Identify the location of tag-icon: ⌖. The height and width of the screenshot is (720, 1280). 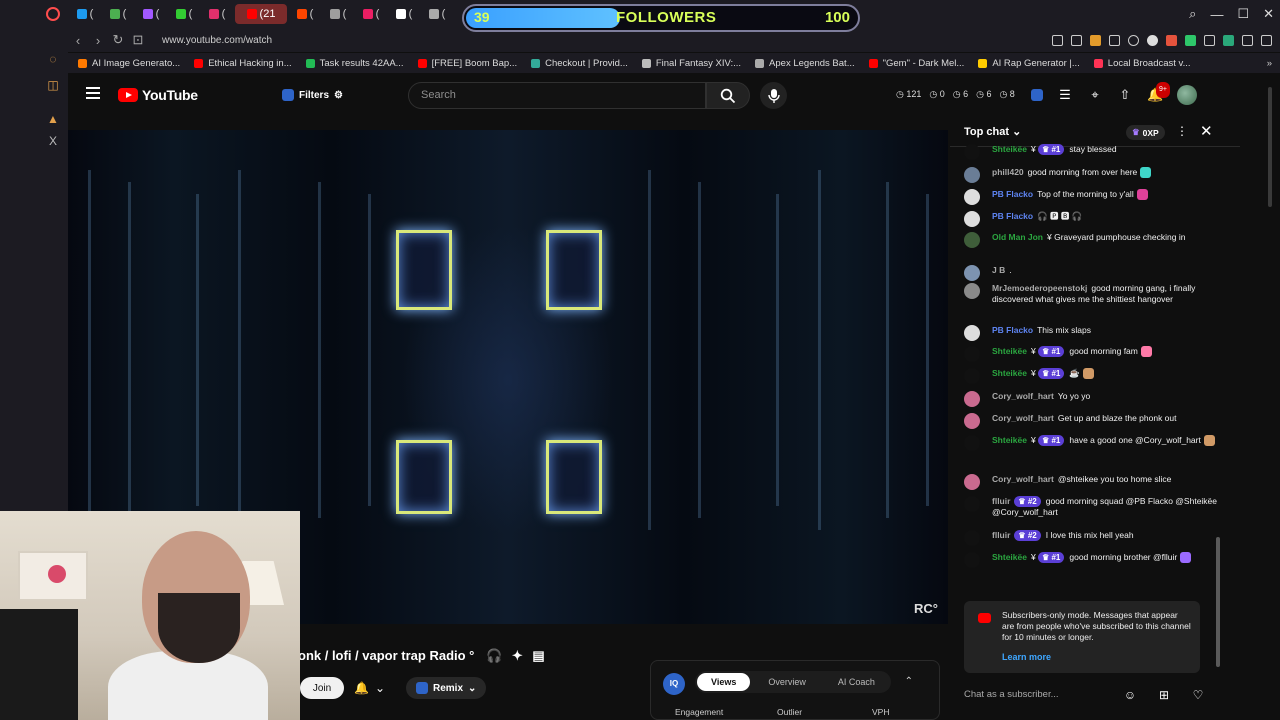
(1095, 95).